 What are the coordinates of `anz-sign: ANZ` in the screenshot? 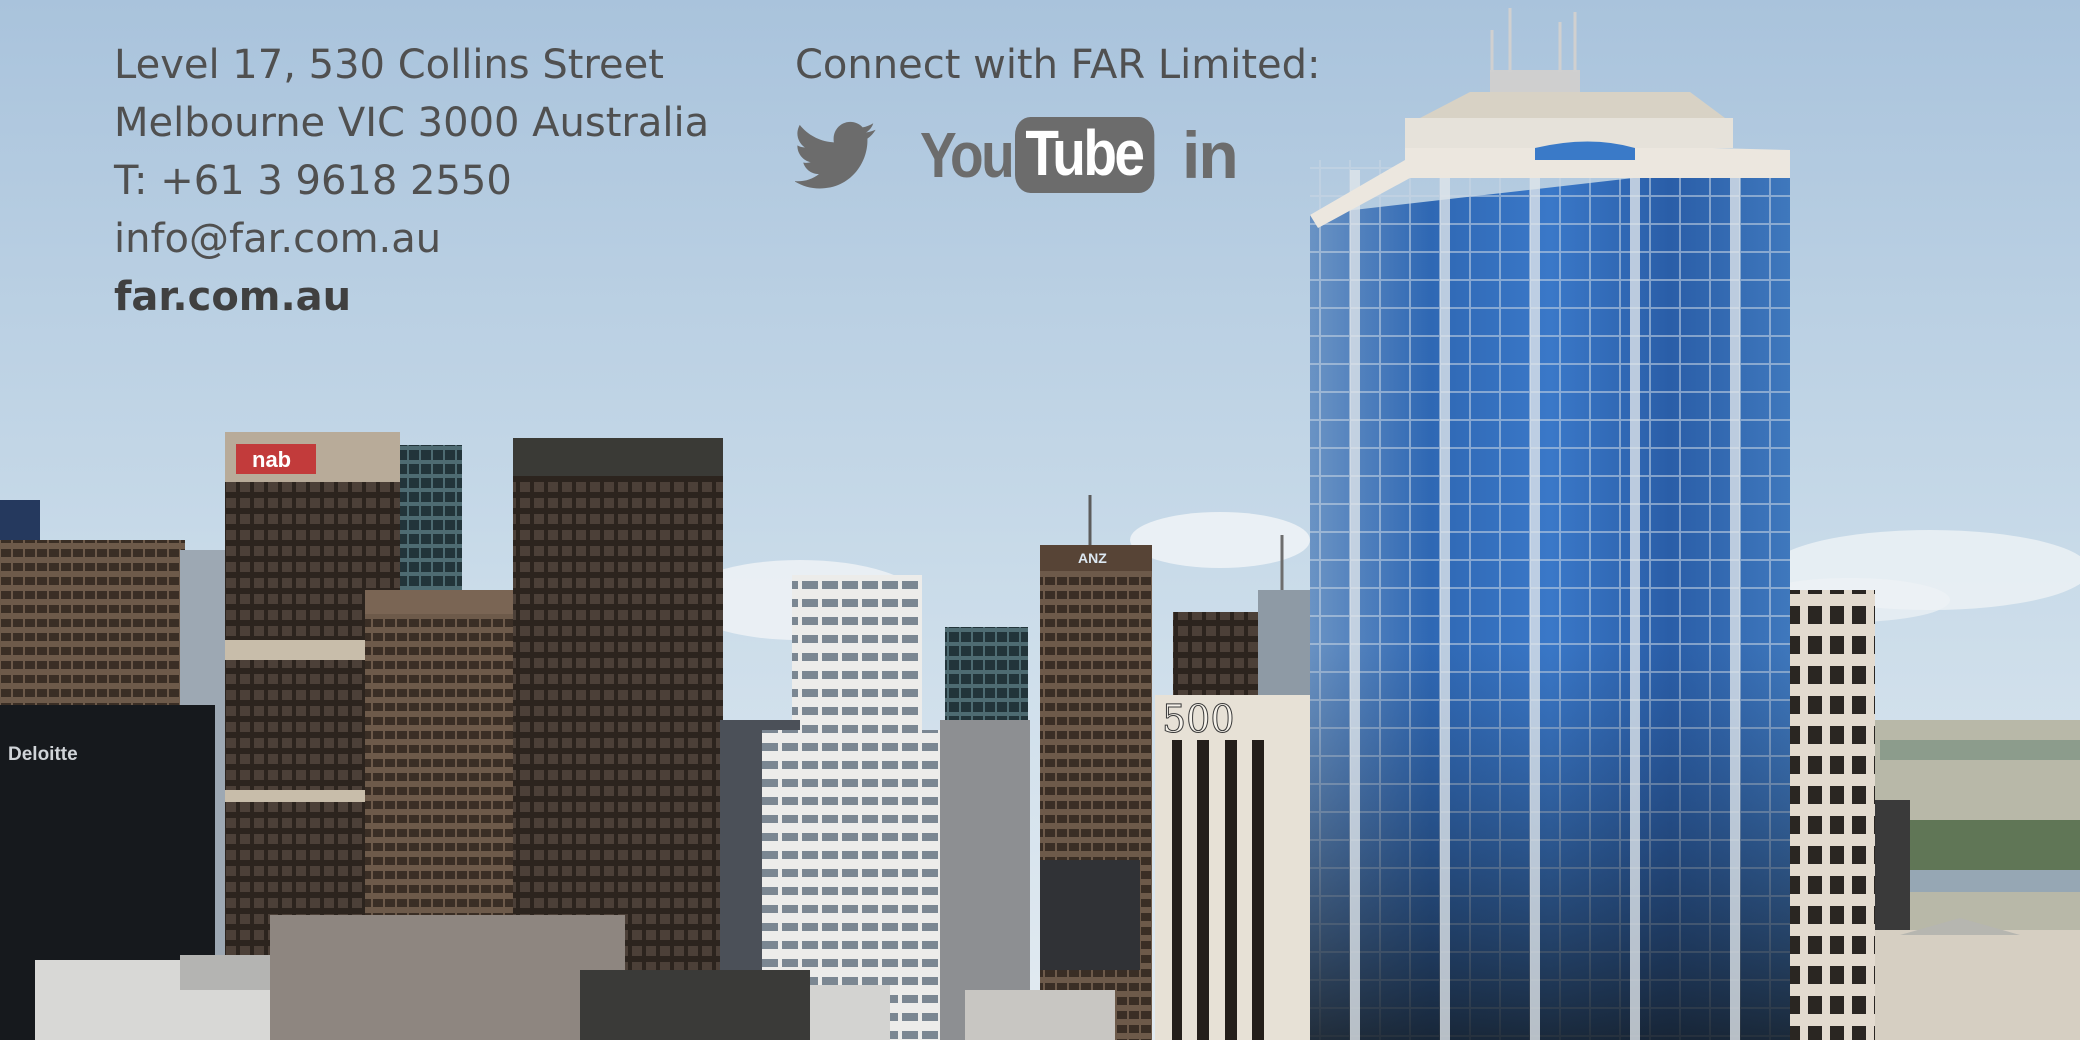 It's located at (1092, 558).